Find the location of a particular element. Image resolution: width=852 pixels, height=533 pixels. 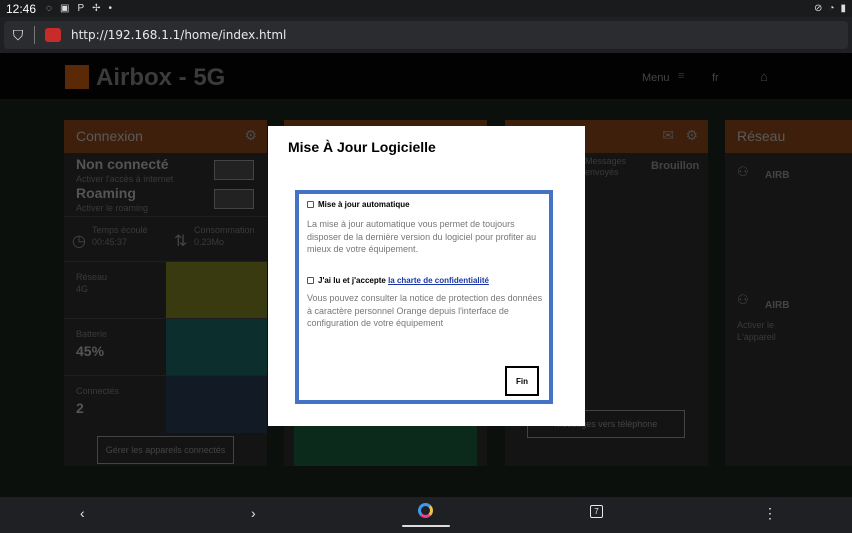

transfer-icon: ⇅ is located at coordinates (181, 241).